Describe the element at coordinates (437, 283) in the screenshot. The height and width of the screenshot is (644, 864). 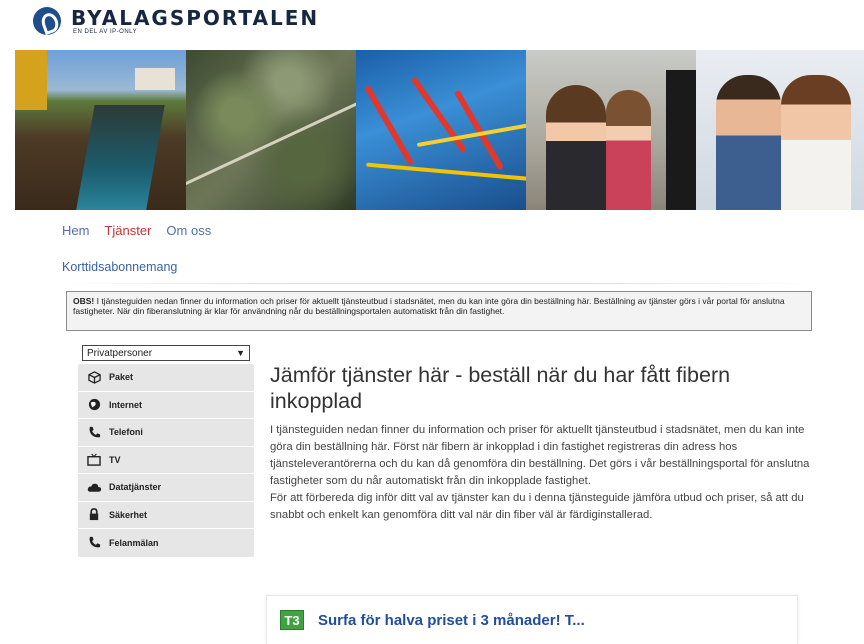
I see `divider` at that location.